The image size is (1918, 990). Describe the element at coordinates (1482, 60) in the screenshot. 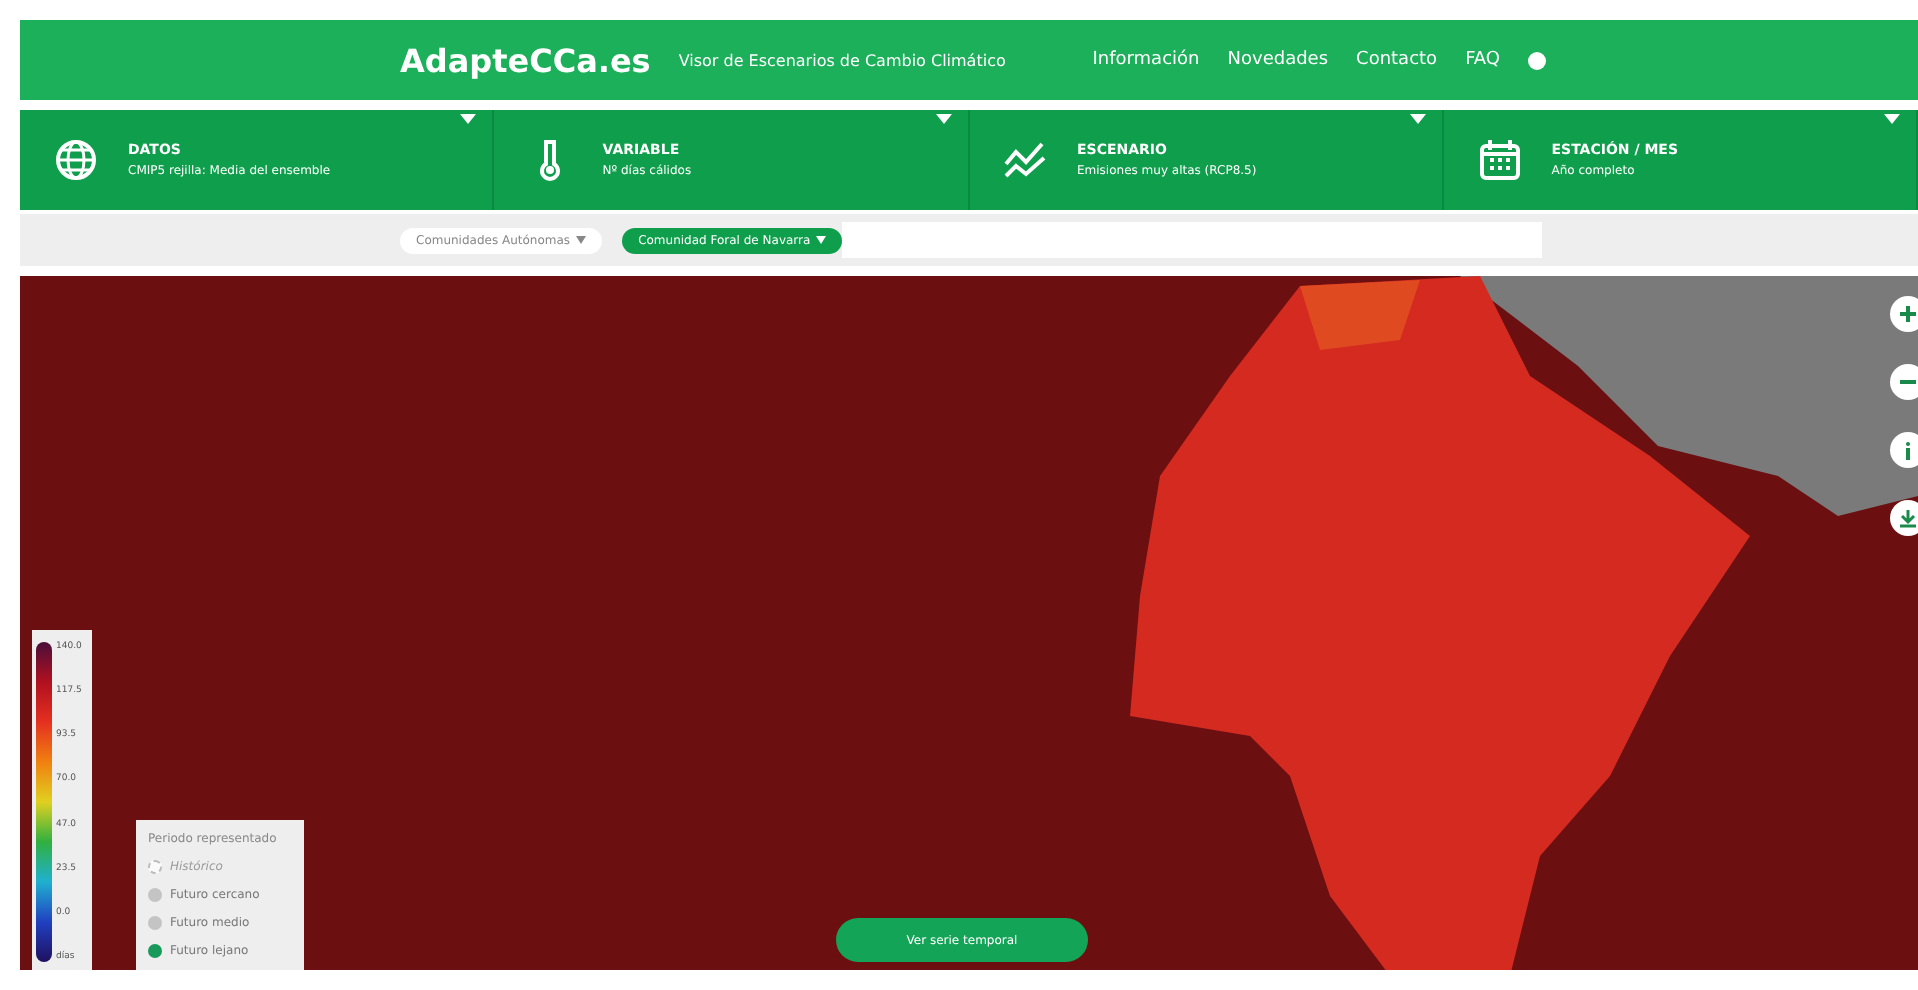

I see `nav-link: FAQ` at that location.